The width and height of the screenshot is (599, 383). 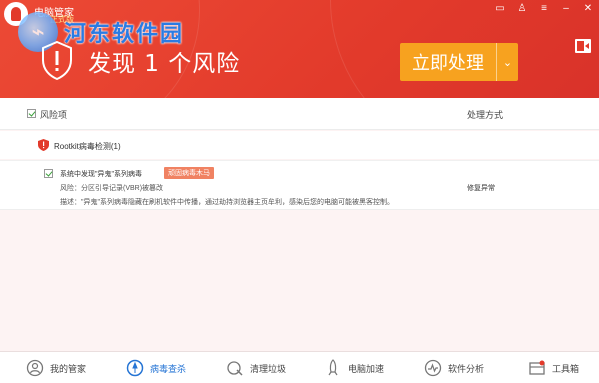 I want to click on nav-item-software: 软件分析, so click(x=453, y=368).